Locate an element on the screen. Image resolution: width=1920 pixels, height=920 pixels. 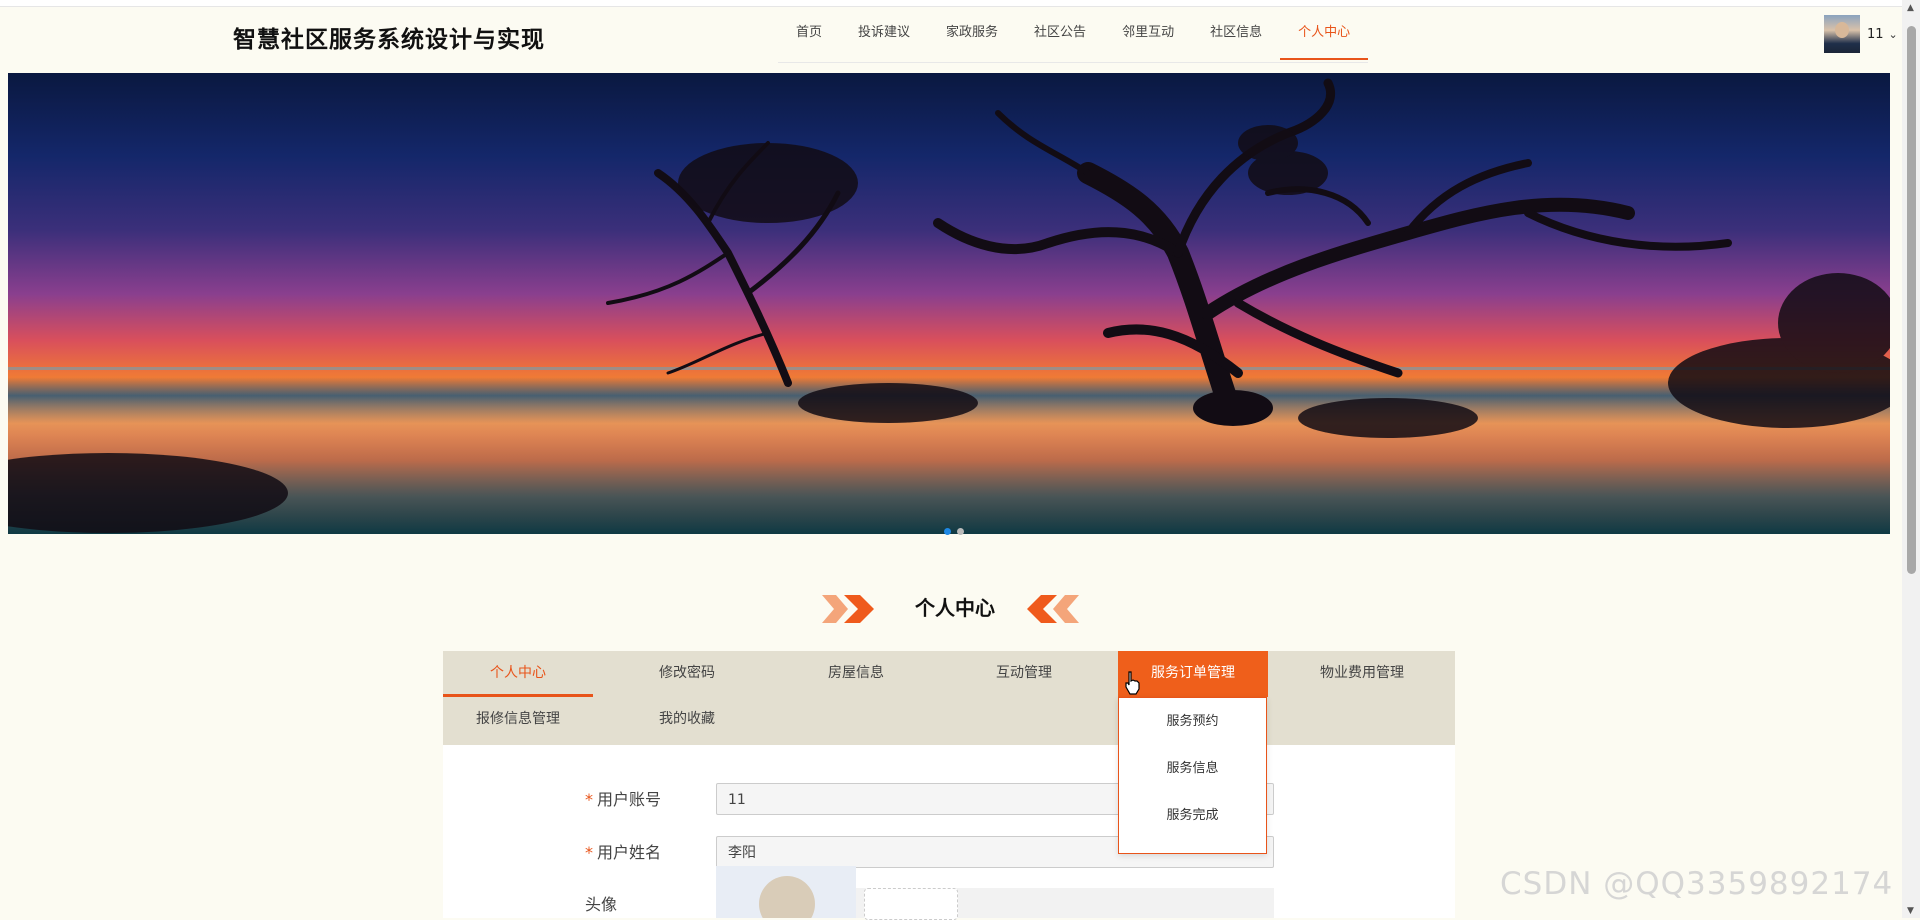
nav-announcements: 社区公告 is located at coordinates (1060, 34).